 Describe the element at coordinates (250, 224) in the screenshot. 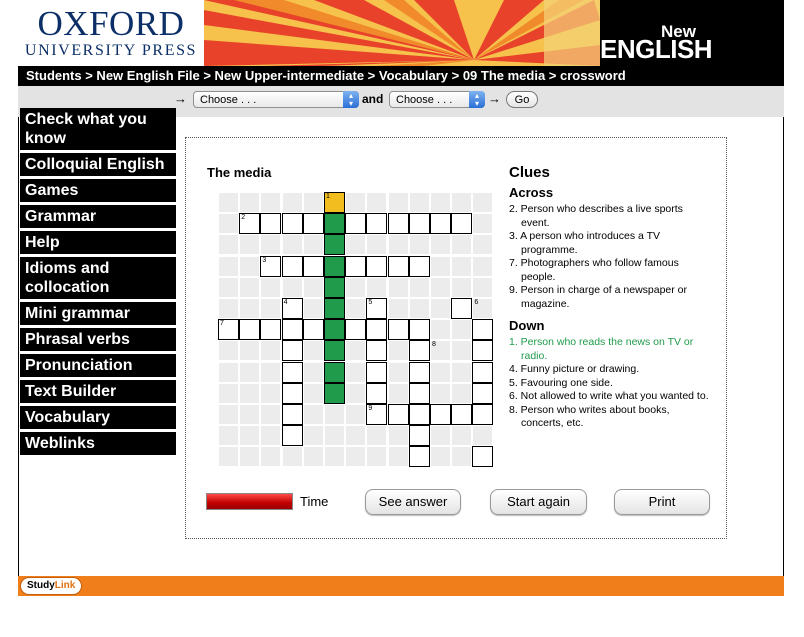

I see `crossword-cell: 2` at that location.